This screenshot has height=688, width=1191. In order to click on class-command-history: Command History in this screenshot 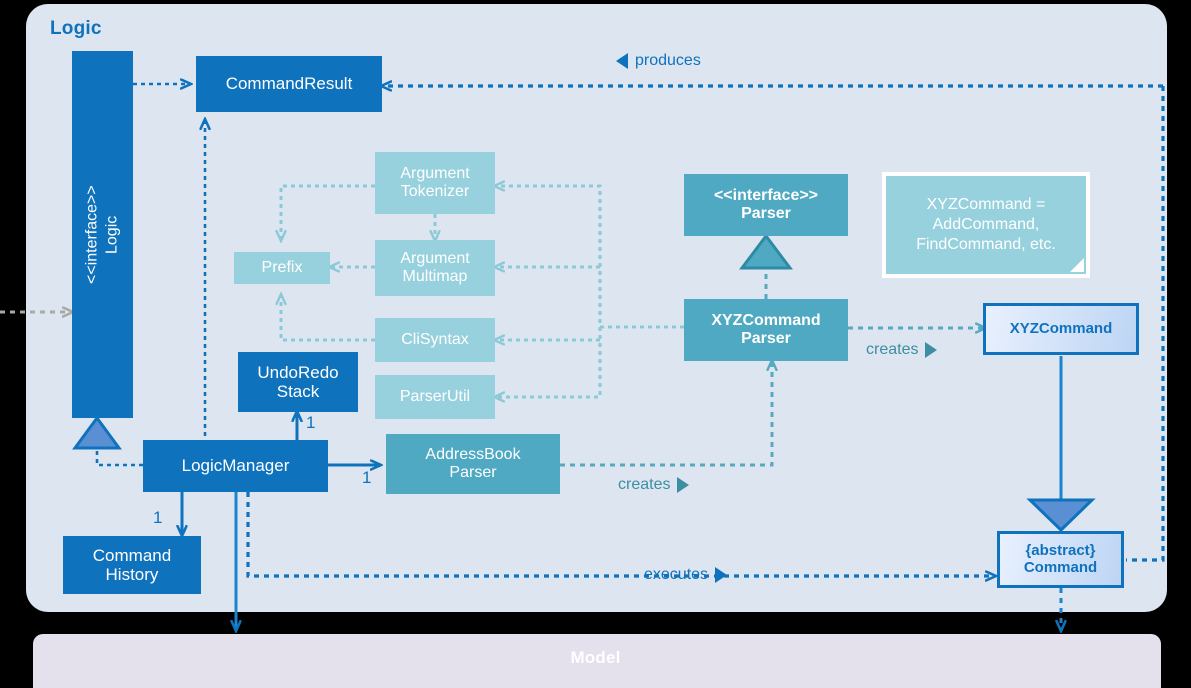, I will do `click(132, 565)`.